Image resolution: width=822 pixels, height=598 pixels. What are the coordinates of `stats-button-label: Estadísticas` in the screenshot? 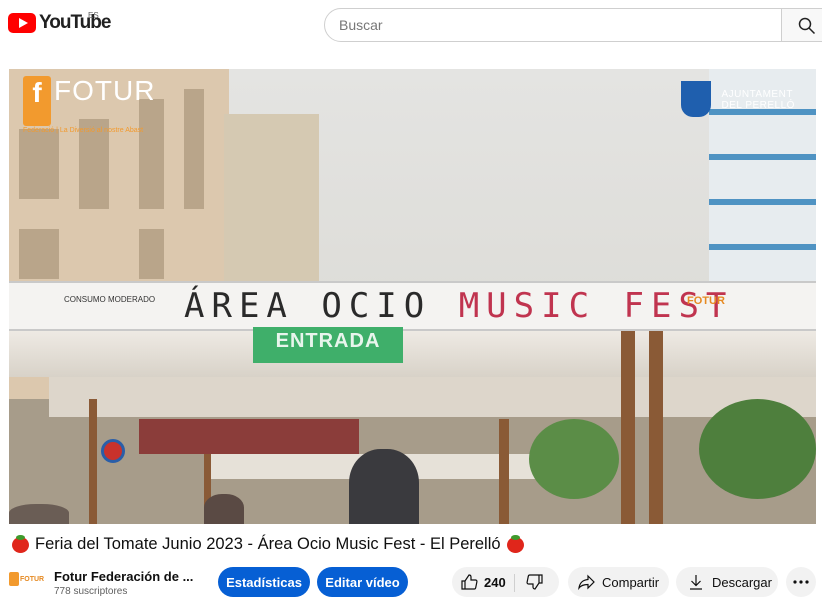 It's located at (264, 582).